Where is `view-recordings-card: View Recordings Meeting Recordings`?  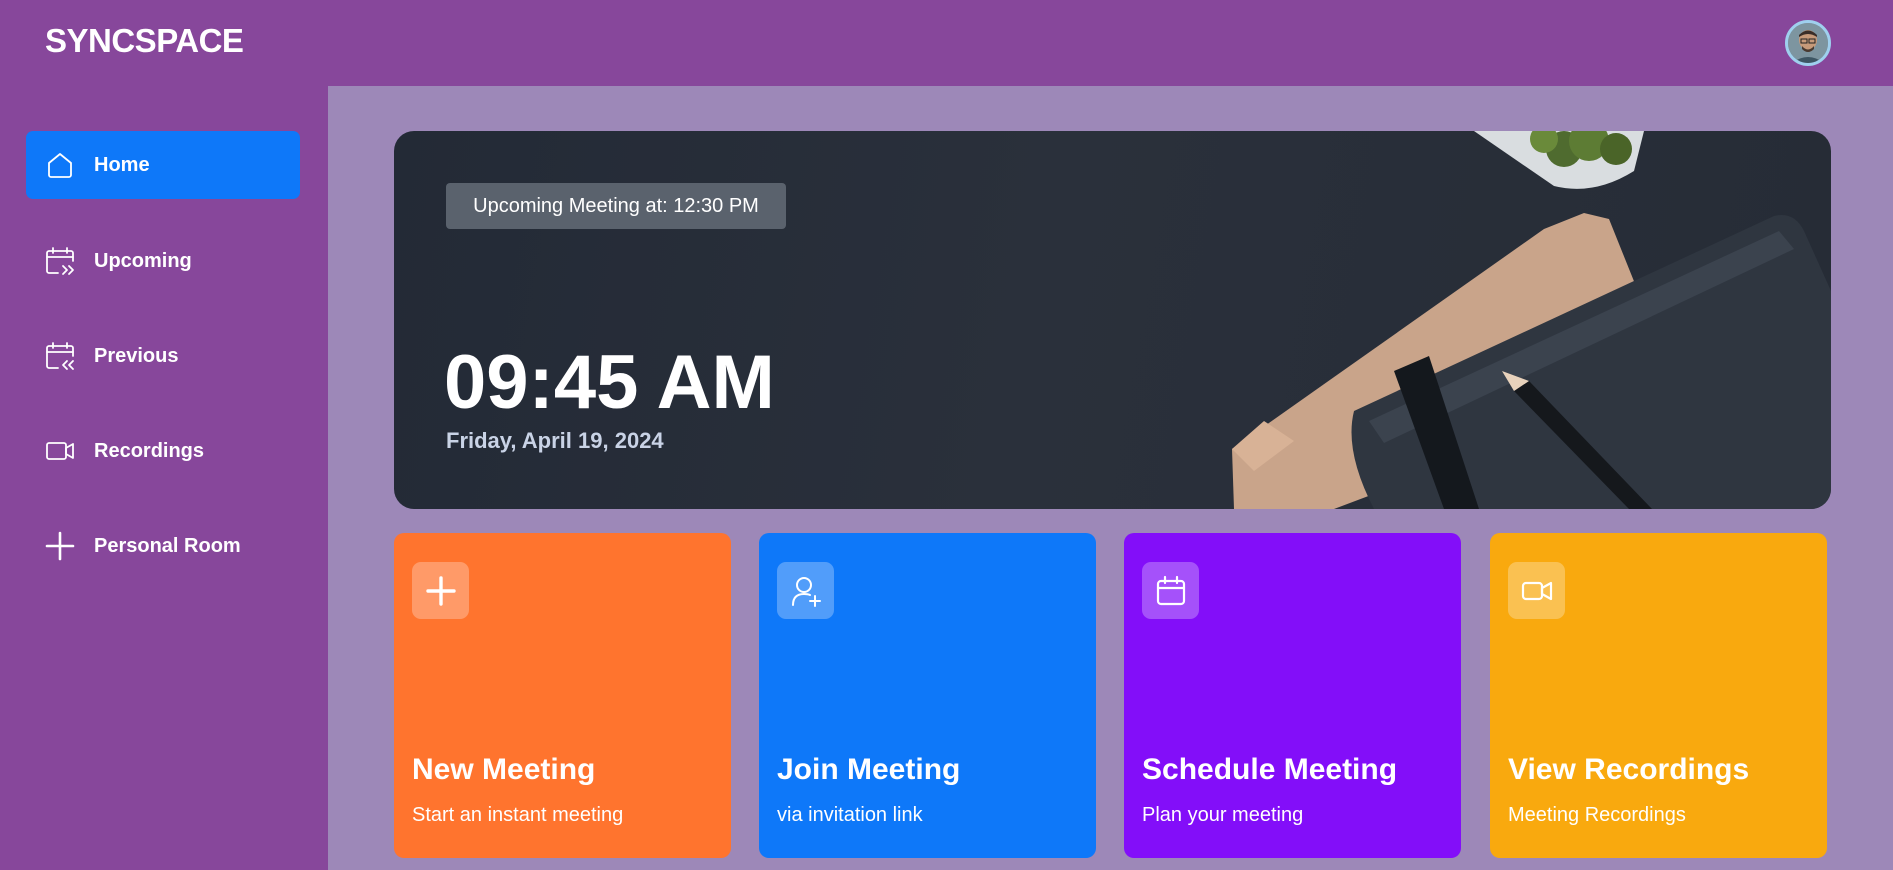 view-recordings-card: View Recordings Meeting Recordings is located at coordinates (1658, 695).